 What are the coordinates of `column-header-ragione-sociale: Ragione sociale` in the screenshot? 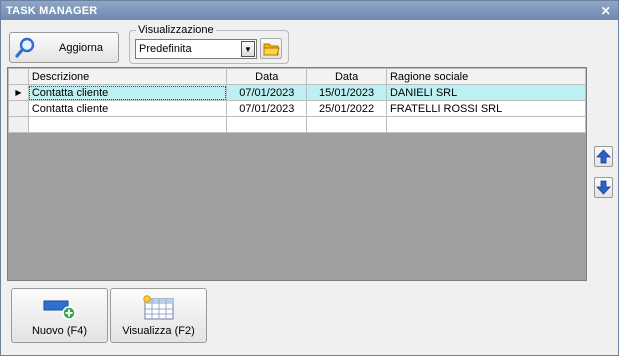 It's located at (486, 76).